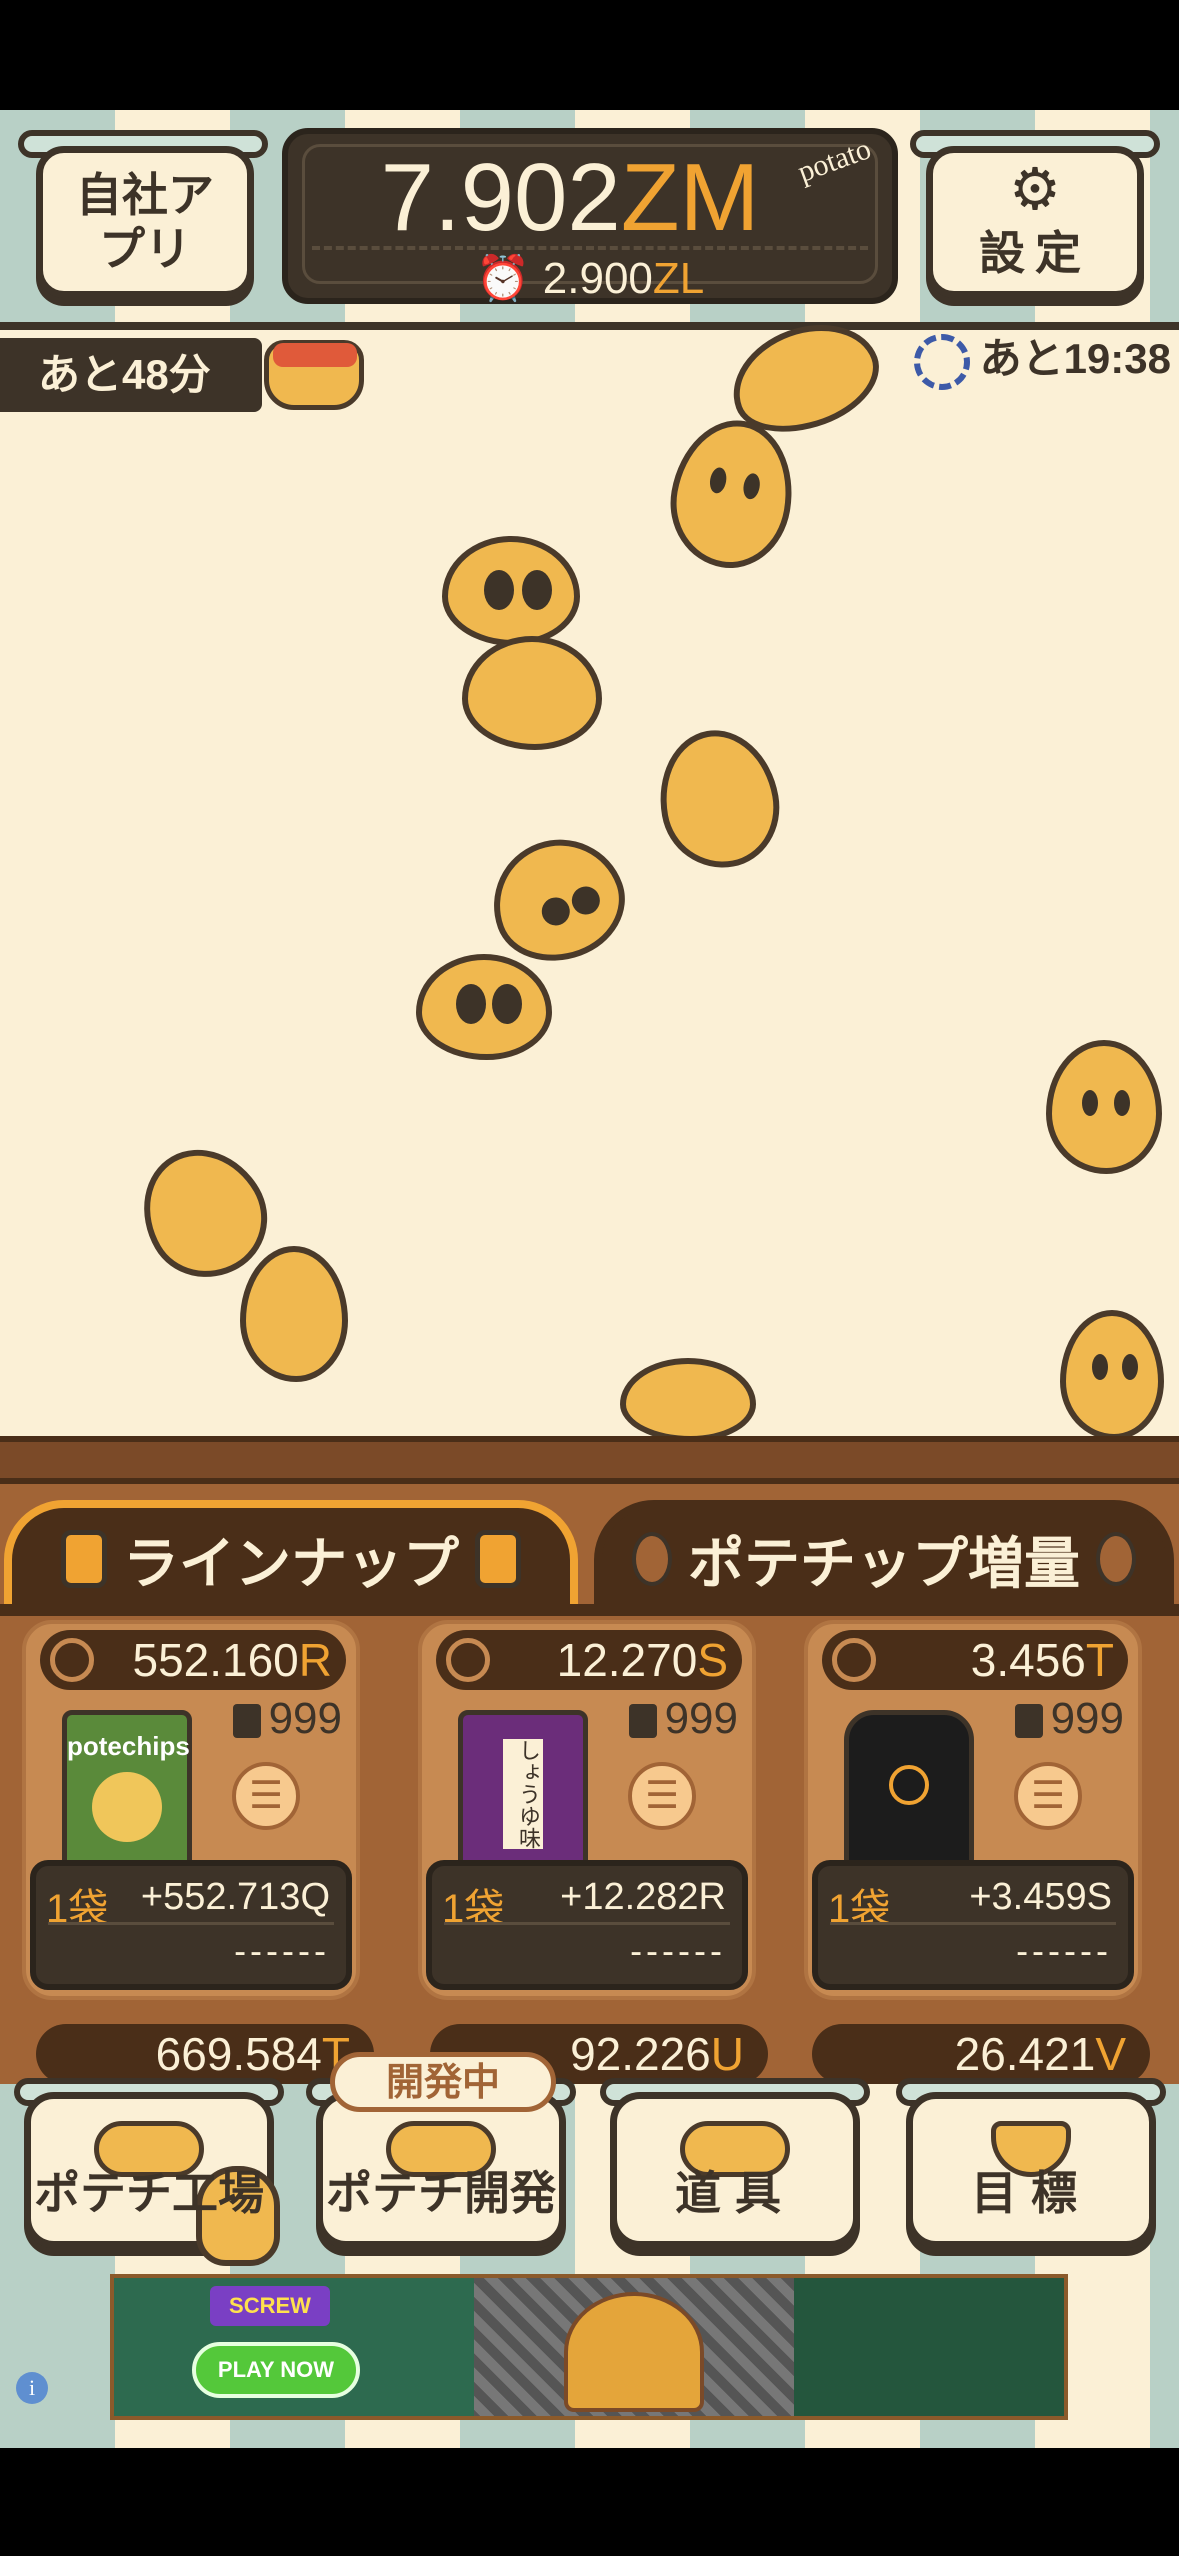 This screenshot has width=1179, height=2556. What do you see at coordinates (270, 2306) in the screenshot?
I see `ad-logo: SCREW` at bounding box center [270, 2306].